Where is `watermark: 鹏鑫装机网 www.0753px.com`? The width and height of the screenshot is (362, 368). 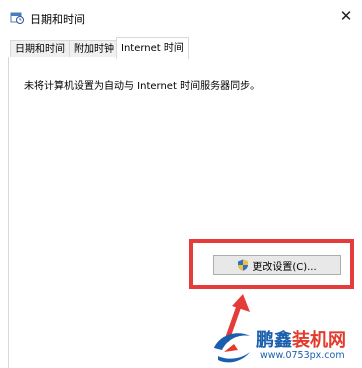 watermark: 鹏鑫装机网 www.0753px.com is located at coordinates (286, 345).